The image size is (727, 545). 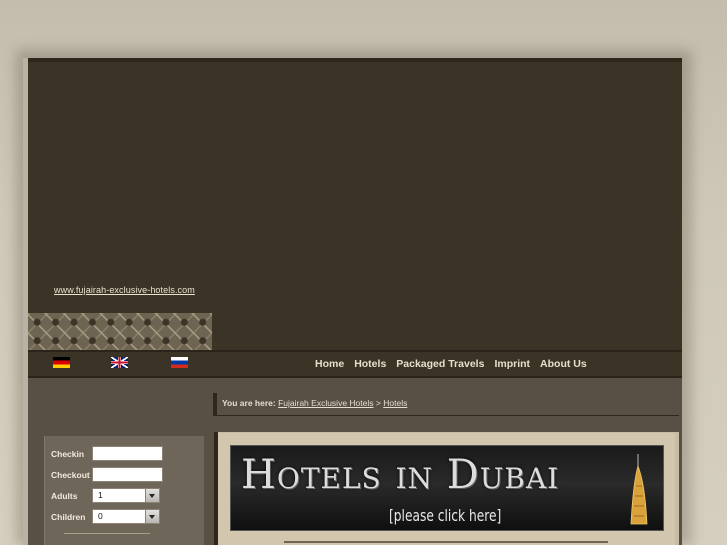 I want to click on breadcrumb-link-home: Fujairah Exclusive Hotels, so click(x=325, y=403).